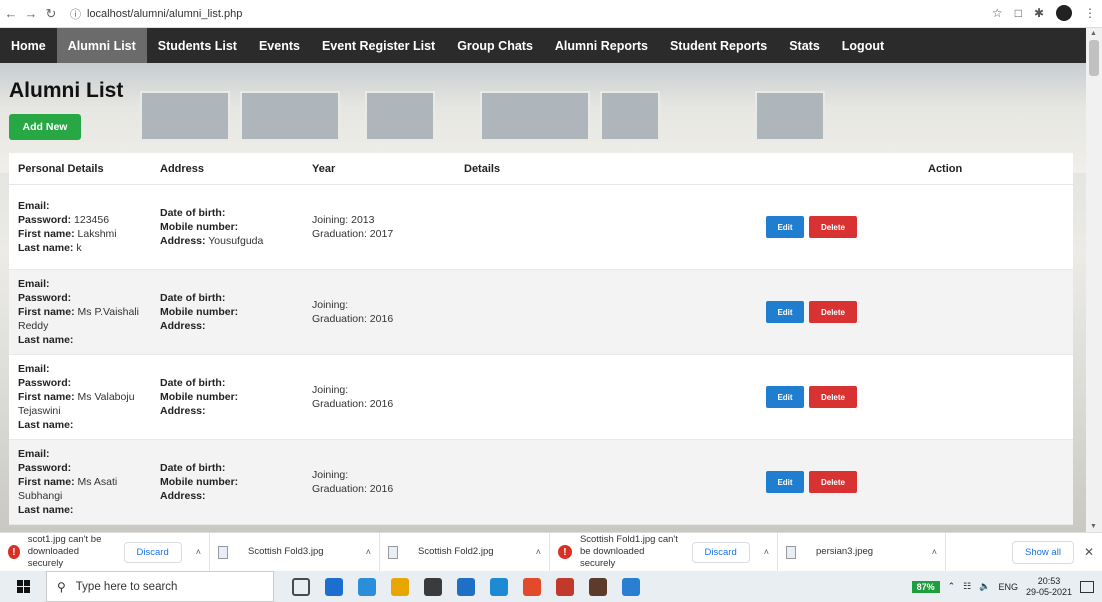  I want to click on address-field-value: Yousufguda, so click(236, 241).